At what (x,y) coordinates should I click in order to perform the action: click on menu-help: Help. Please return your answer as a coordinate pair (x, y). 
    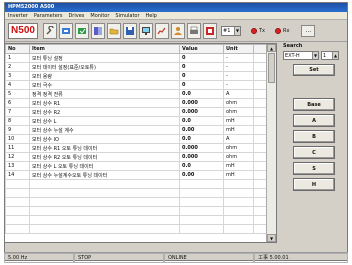
    Looking at the image, I should click on (151, 15).